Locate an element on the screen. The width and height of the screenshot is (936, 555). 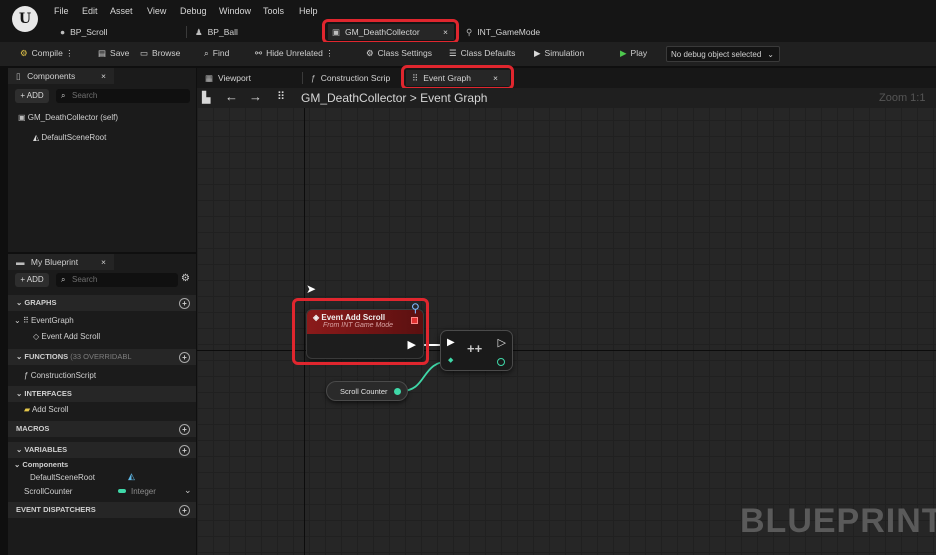
increment-label: ++ is located at coordinates (475, 348).